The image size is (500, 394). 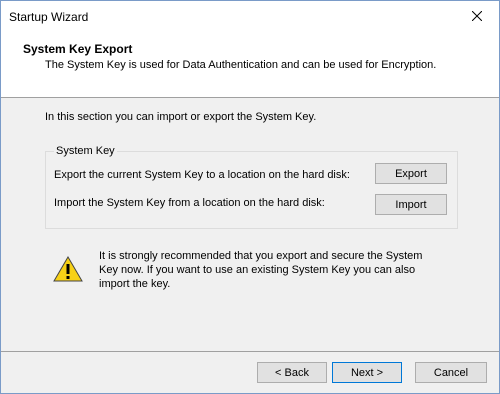 What do you see at coordinates (411, 204) in the screenshot?
I see `import-button: Import` at bounding box center [411, 204].